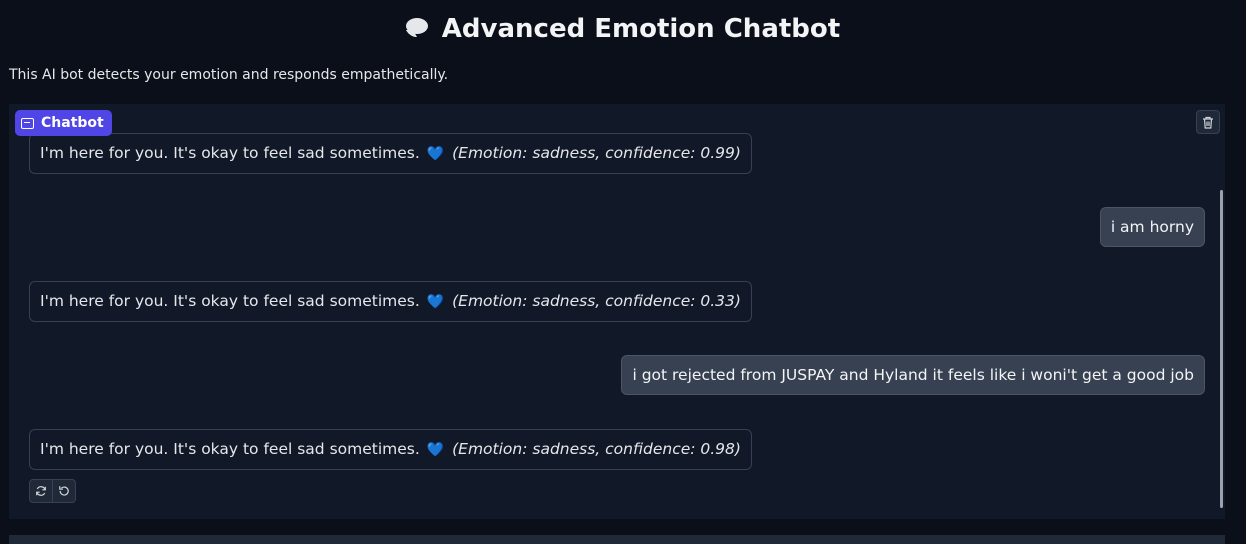  I want to click on clear-chat-button, so click(1208, 122).